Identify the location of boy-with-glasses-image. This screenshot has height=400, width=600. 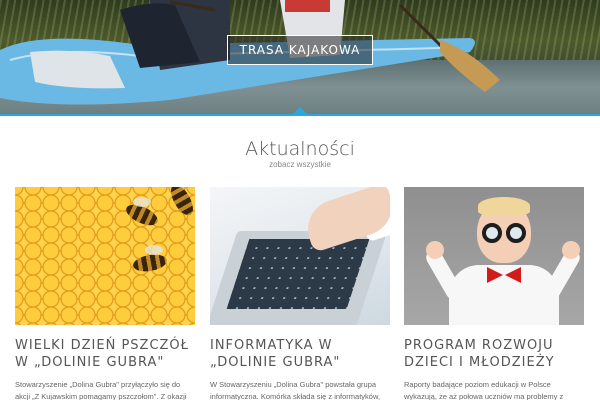
(494, 256).